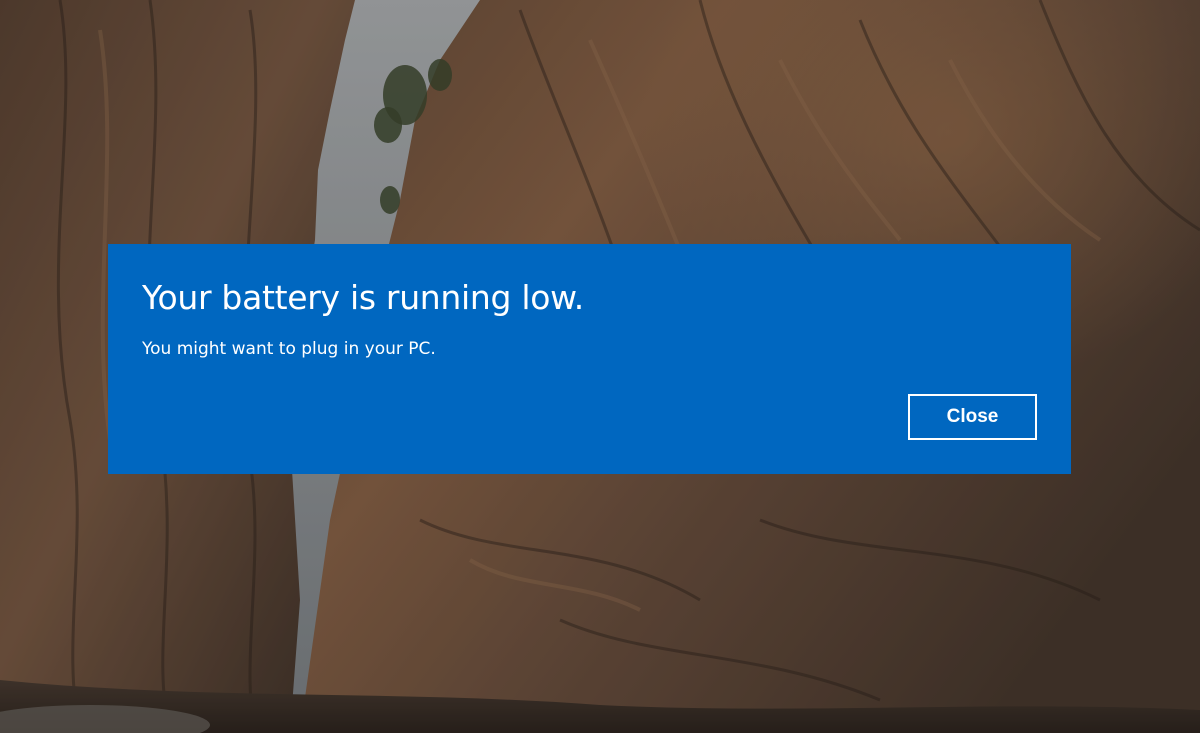  I want to click on dialog-message: You might want to plug in your PC., so click(289, 349).